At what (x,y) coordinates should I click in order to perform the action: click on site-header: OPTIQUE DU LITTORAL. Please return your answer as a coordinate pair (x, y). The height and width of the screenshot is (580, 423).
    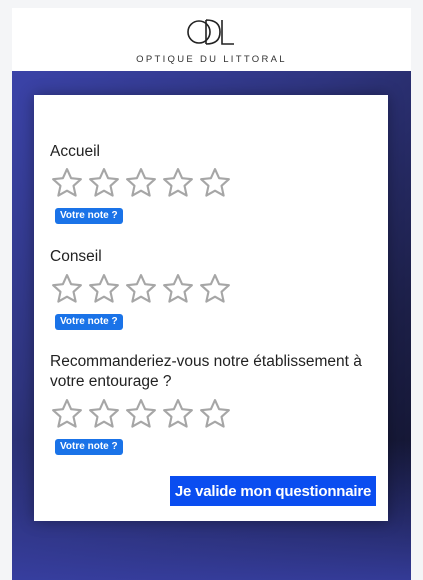
    Looking at the image, I should click on (211, 39).